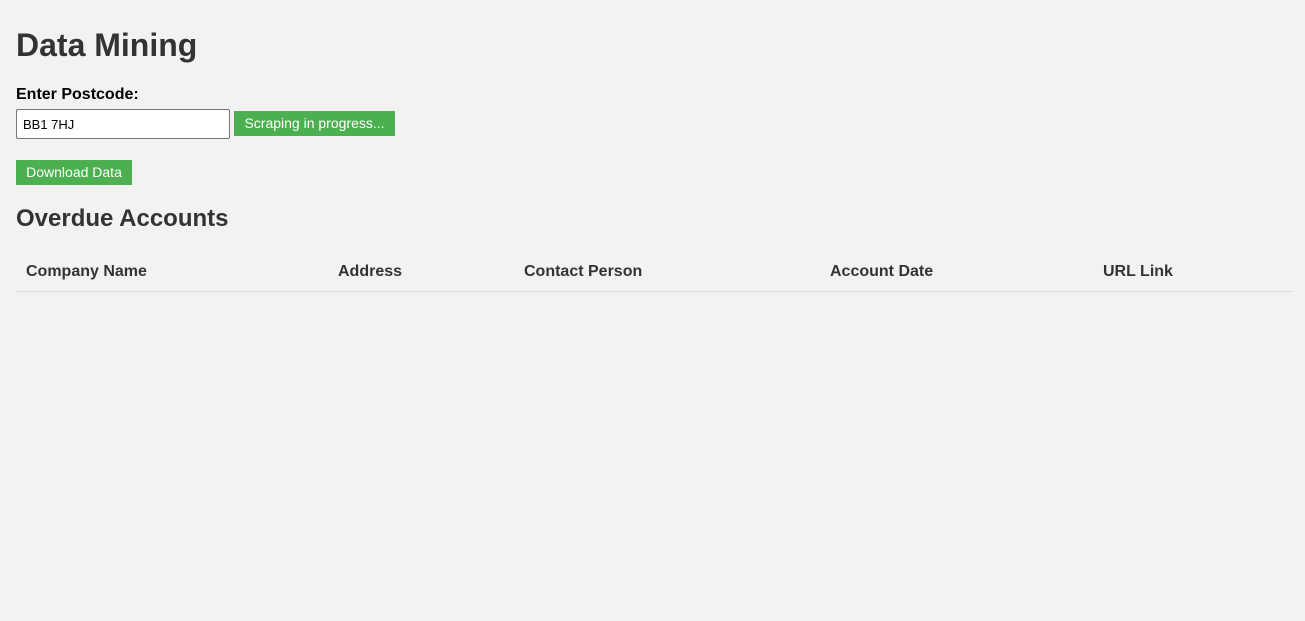  Describe the element at coordinates (74, 172) in the screenshot. I see `download-data-button: Download Data` at that location.